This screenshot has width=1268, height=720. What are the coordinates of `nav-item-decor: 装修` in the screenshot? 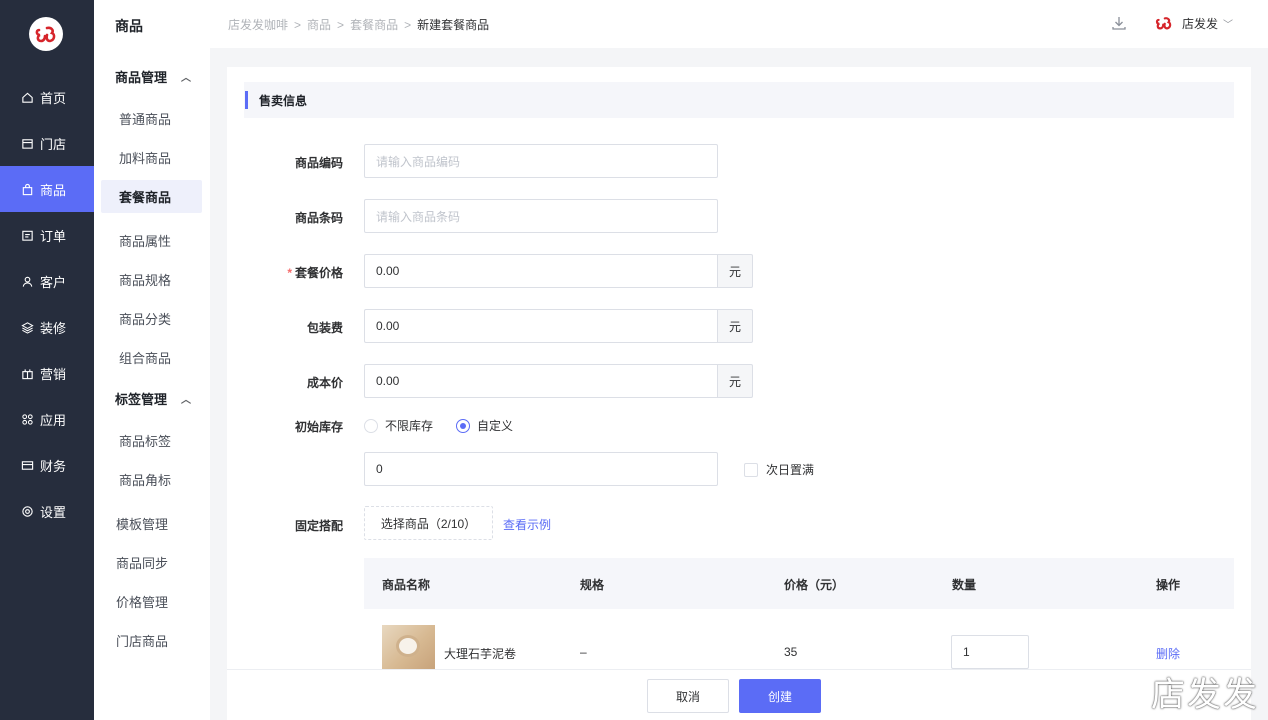 It's located at (47, 327).